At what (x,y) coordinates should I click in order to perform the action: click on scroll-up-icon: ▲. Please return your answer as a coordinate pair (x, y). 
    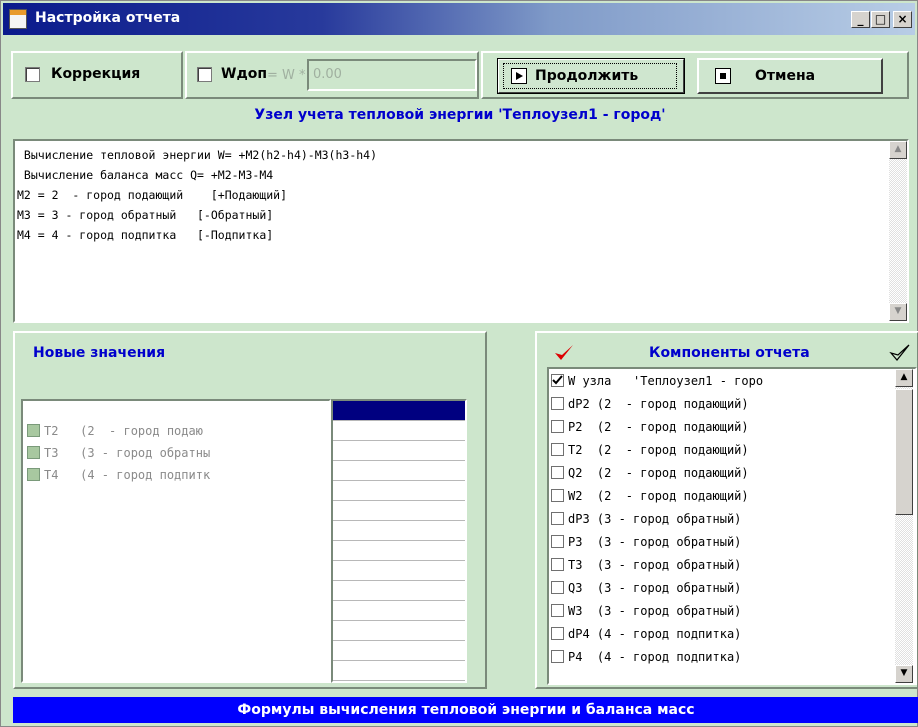
    Looking at the image, I should click on (898, 150).